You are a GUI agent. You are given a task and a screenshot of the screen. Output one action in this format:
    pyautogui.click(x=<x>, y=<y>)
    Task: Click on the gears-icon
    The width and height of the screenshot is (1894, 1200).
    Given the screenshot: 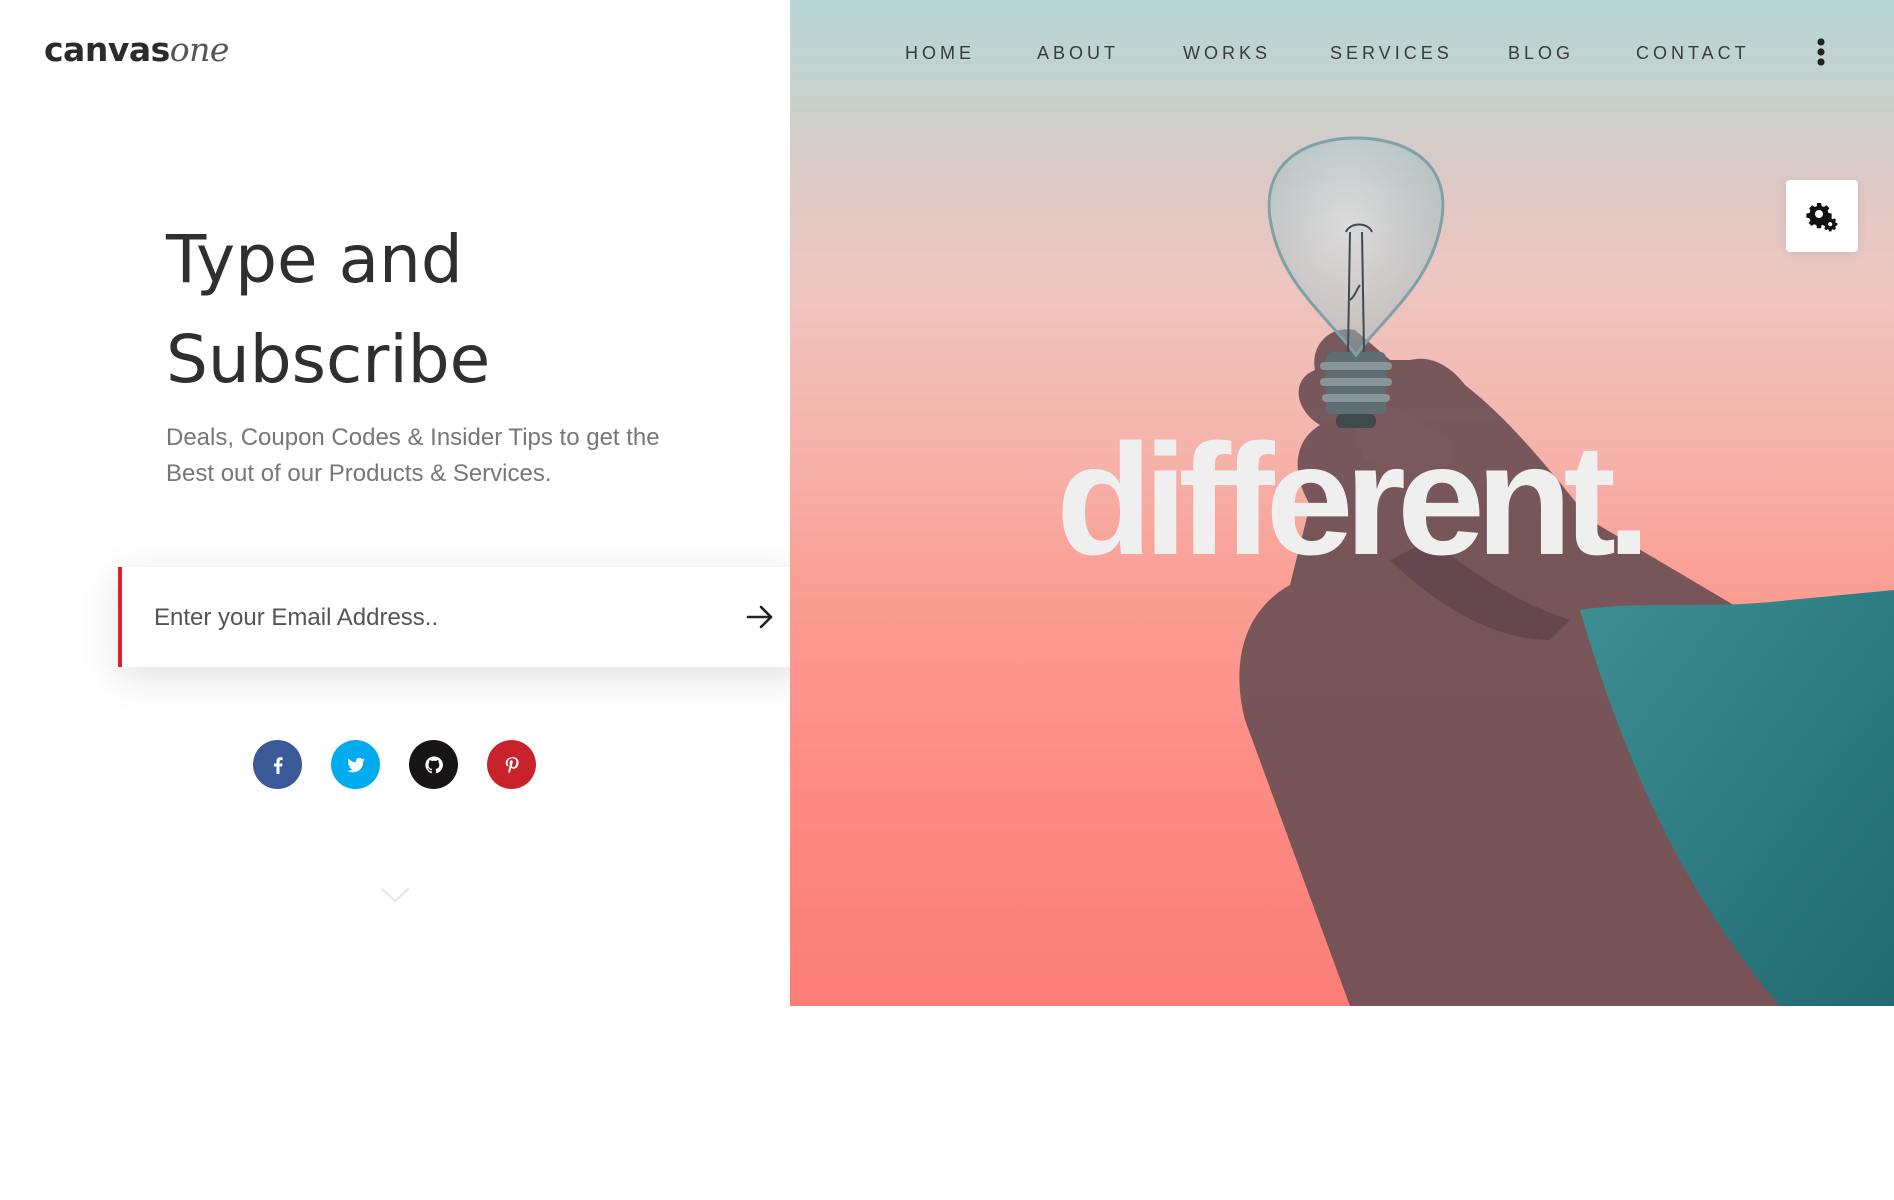 What is the action you would take?
    pyautogui.click(x=1822, y=217)
    